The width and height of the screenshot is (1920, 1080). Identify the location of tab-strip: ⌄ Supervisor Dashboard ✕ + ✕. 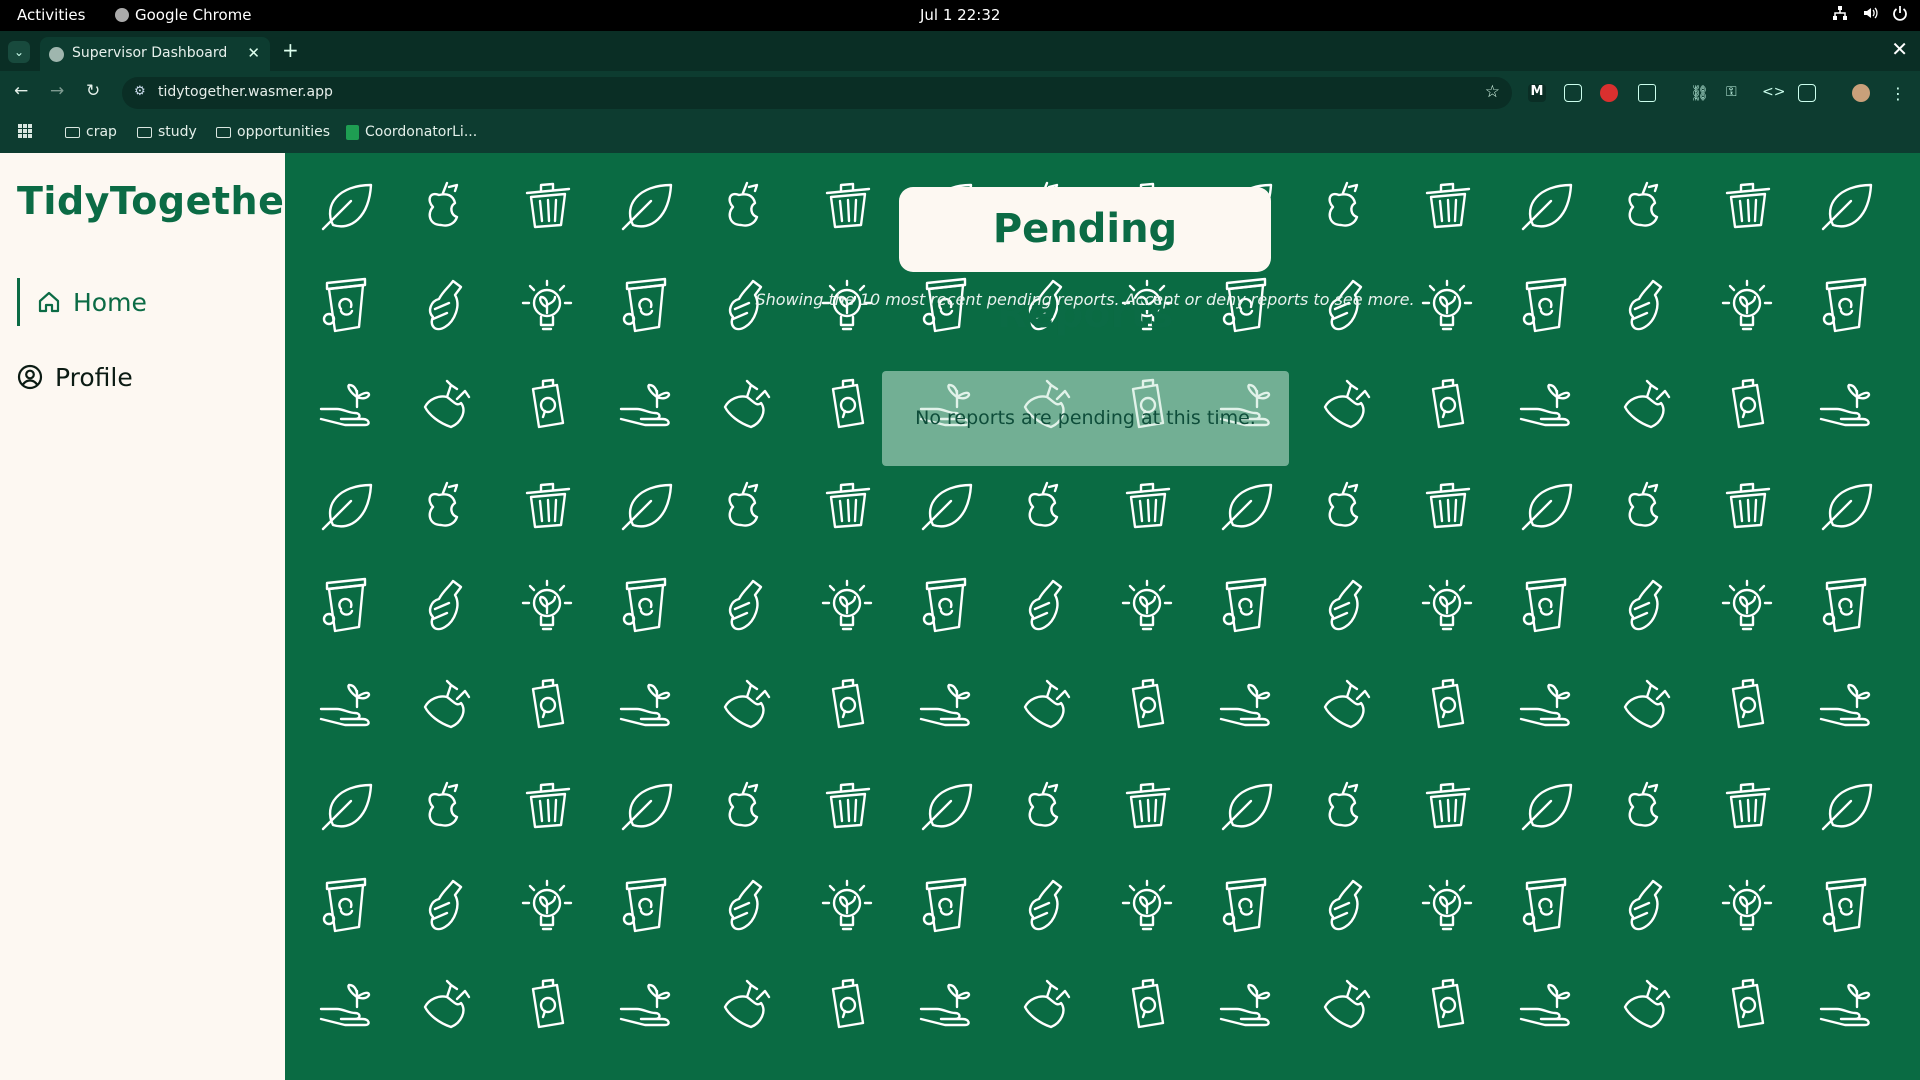
(960, 51).